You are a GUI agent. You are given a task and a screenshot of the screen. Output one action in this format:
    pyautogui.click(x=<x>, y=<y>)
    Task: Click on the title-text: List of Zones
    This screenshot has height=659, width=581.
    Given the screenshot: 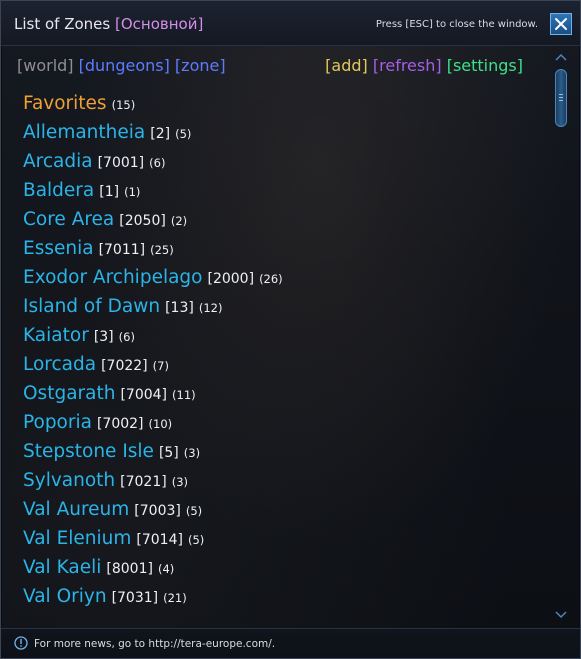 What is the action you would take?
    pyautogui.click(x=62, y=24)
    